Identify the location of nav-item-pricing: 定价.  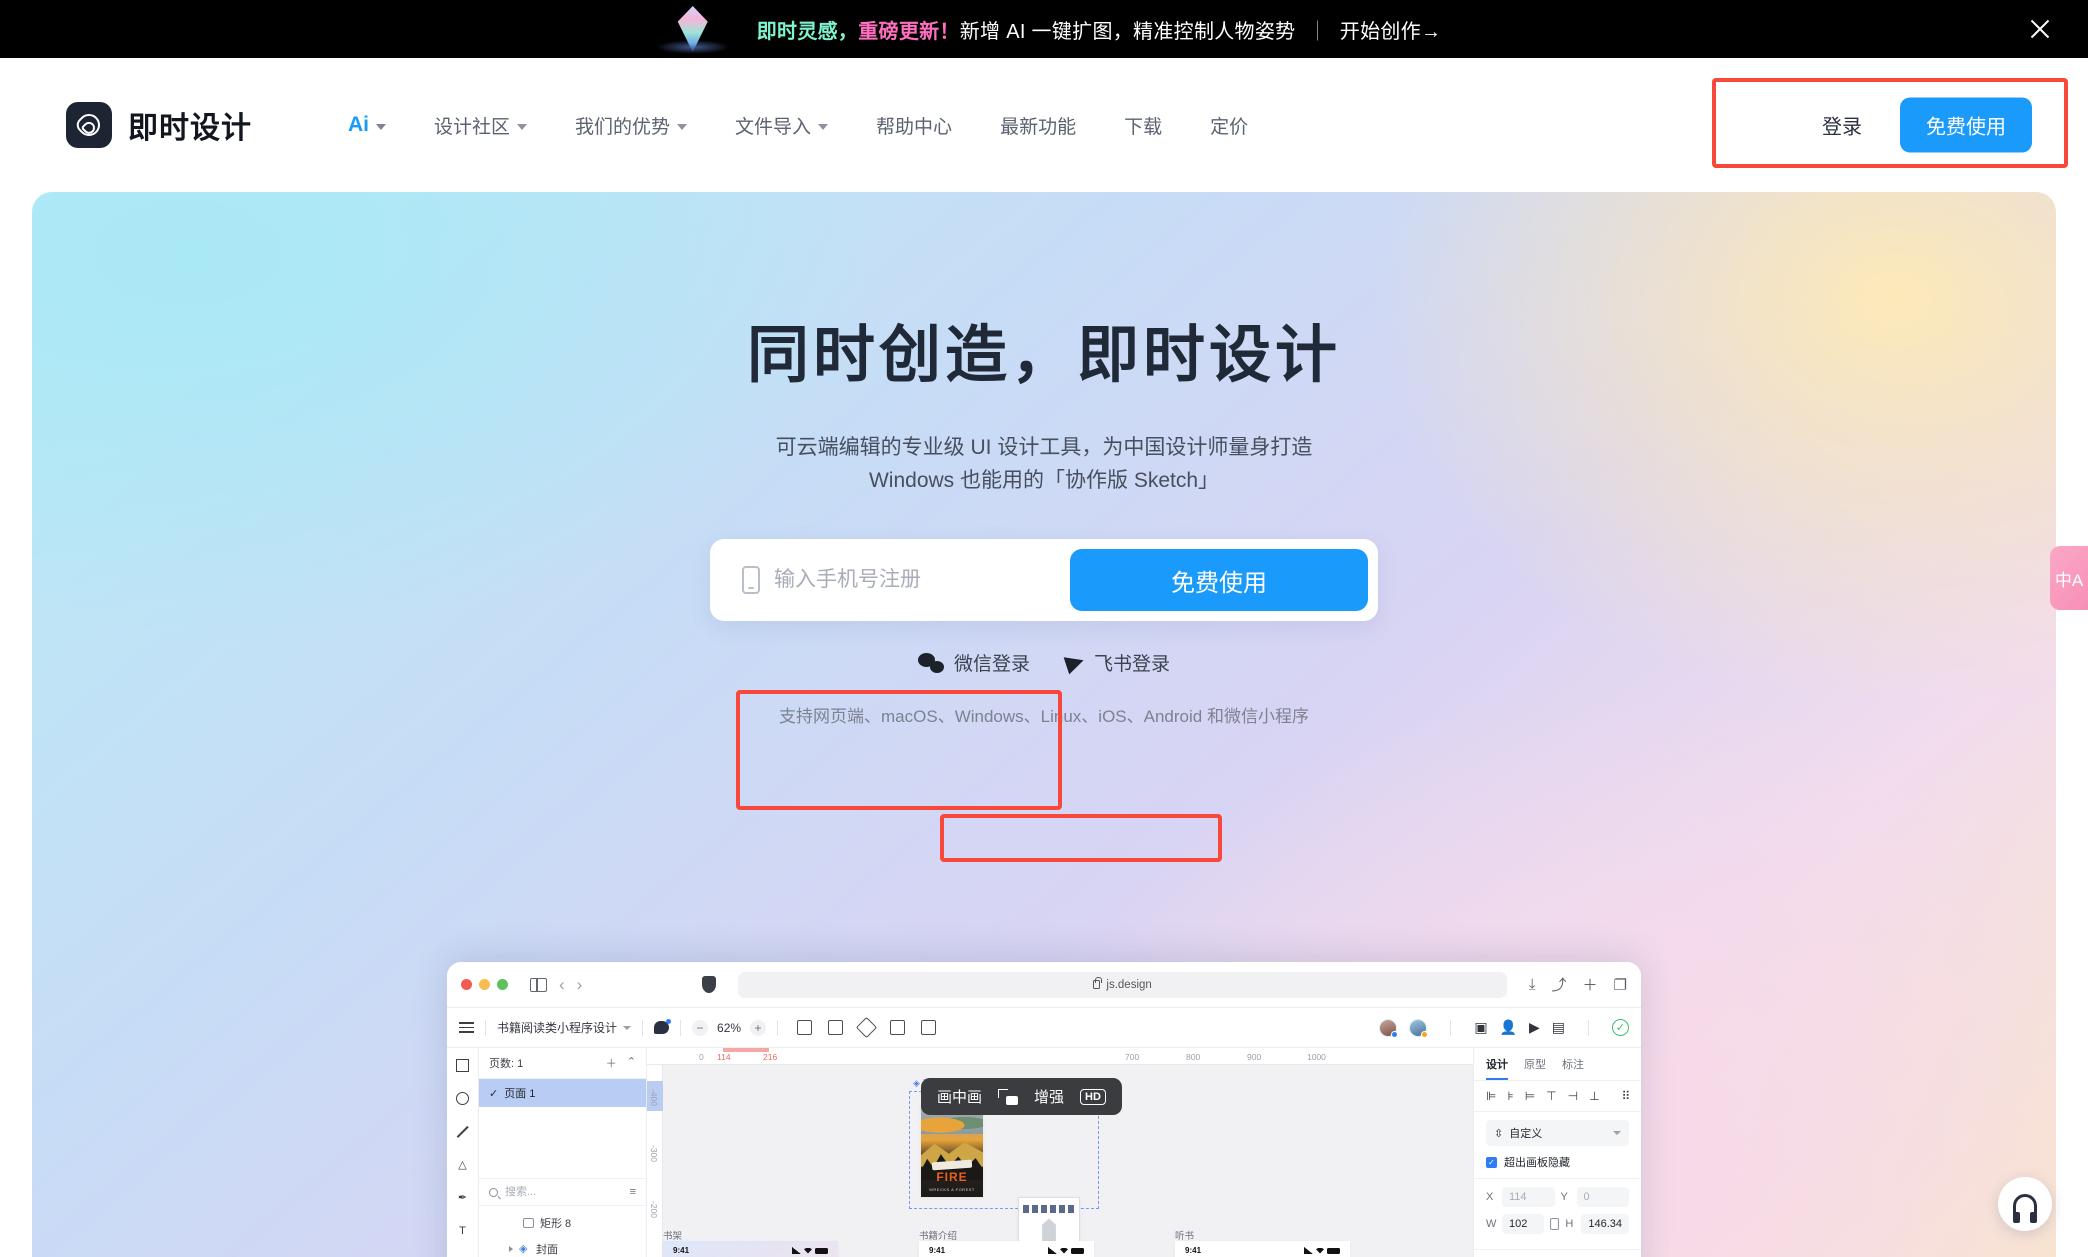
(1229, 125).